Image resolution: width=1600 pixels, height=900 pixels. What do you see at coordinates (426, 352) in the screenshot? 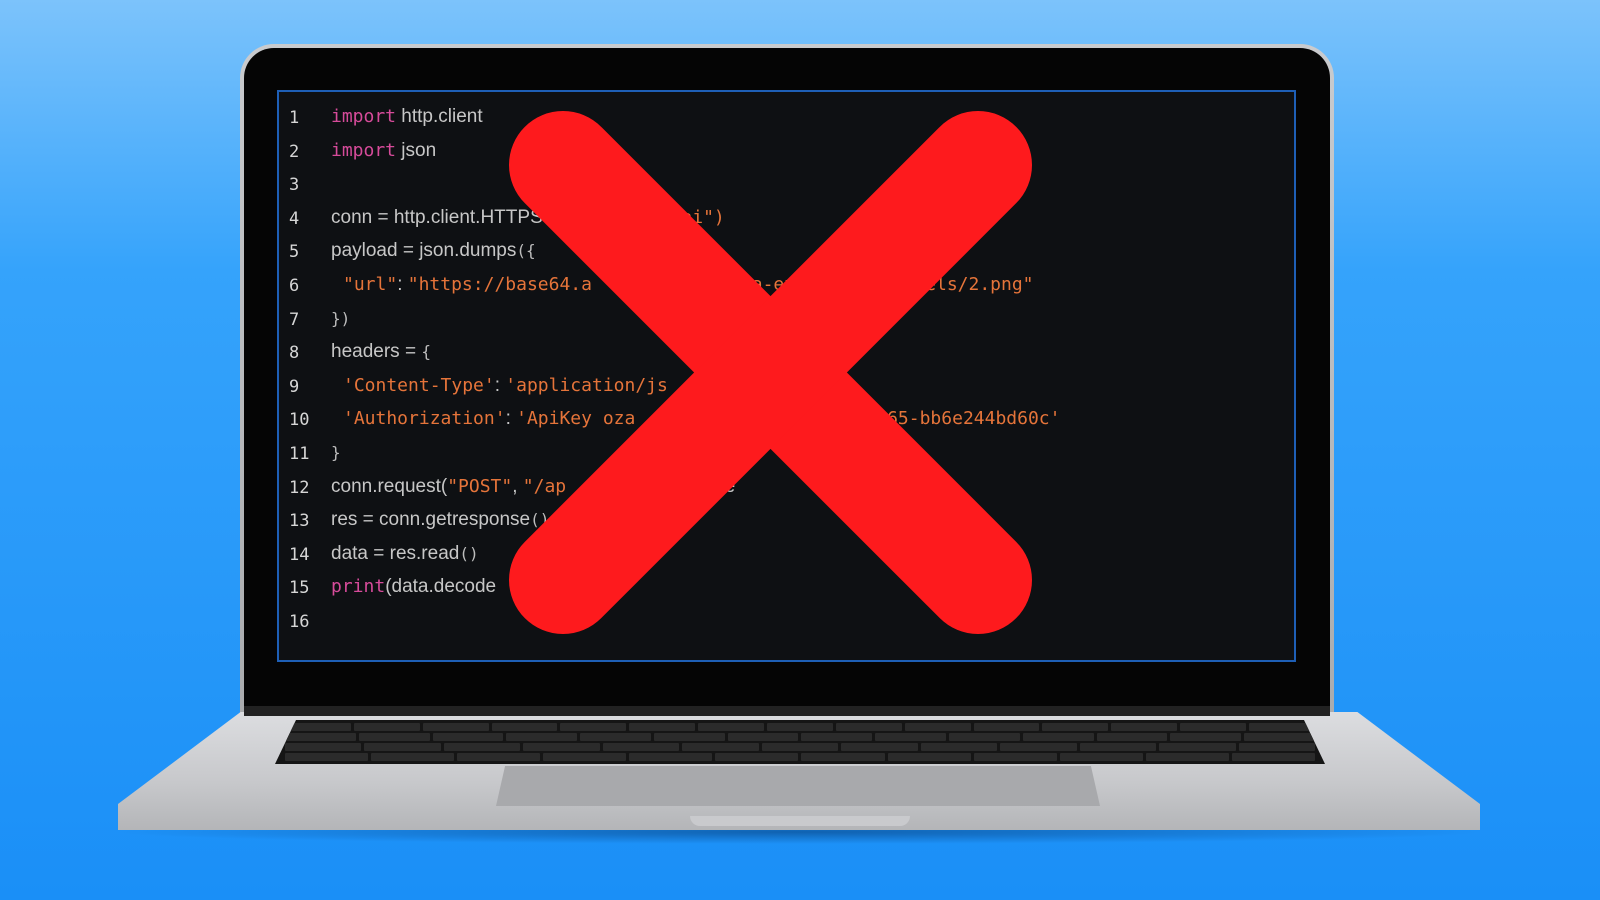
I see `code-token: {` at bounding box center [426, 352].